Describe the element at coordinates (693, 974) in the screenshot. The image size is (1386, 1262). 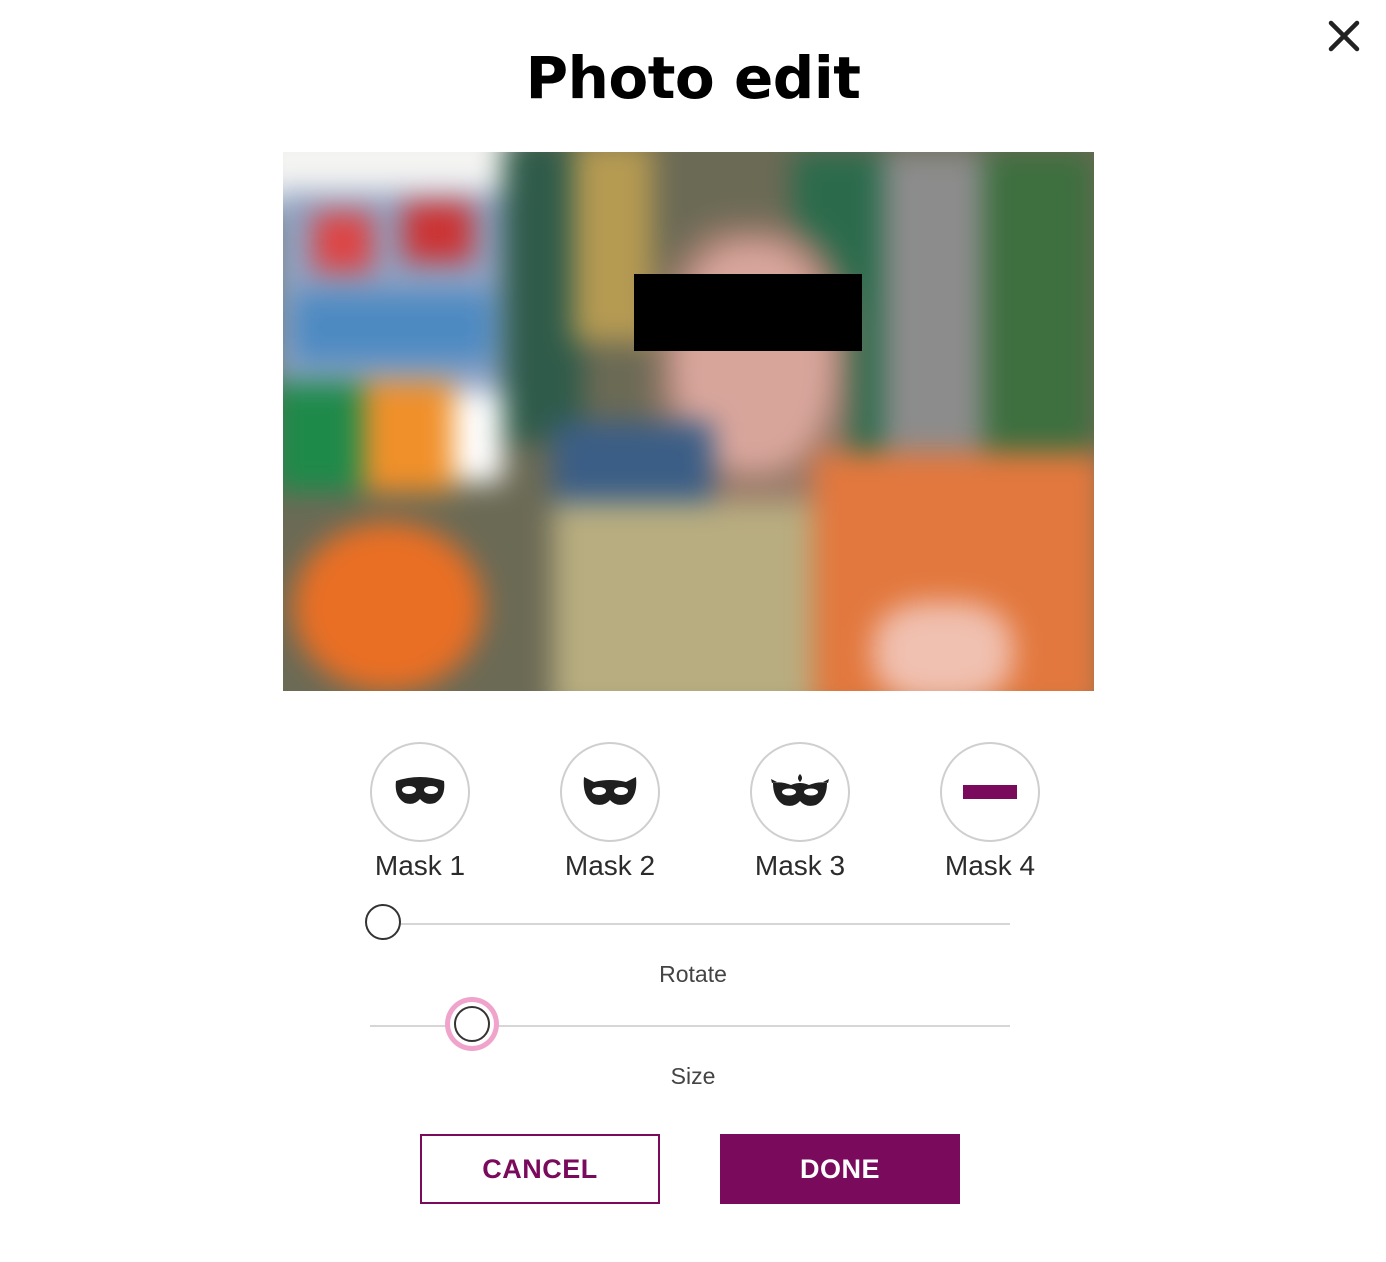
I see `rotate-label: Rotate` at that location.